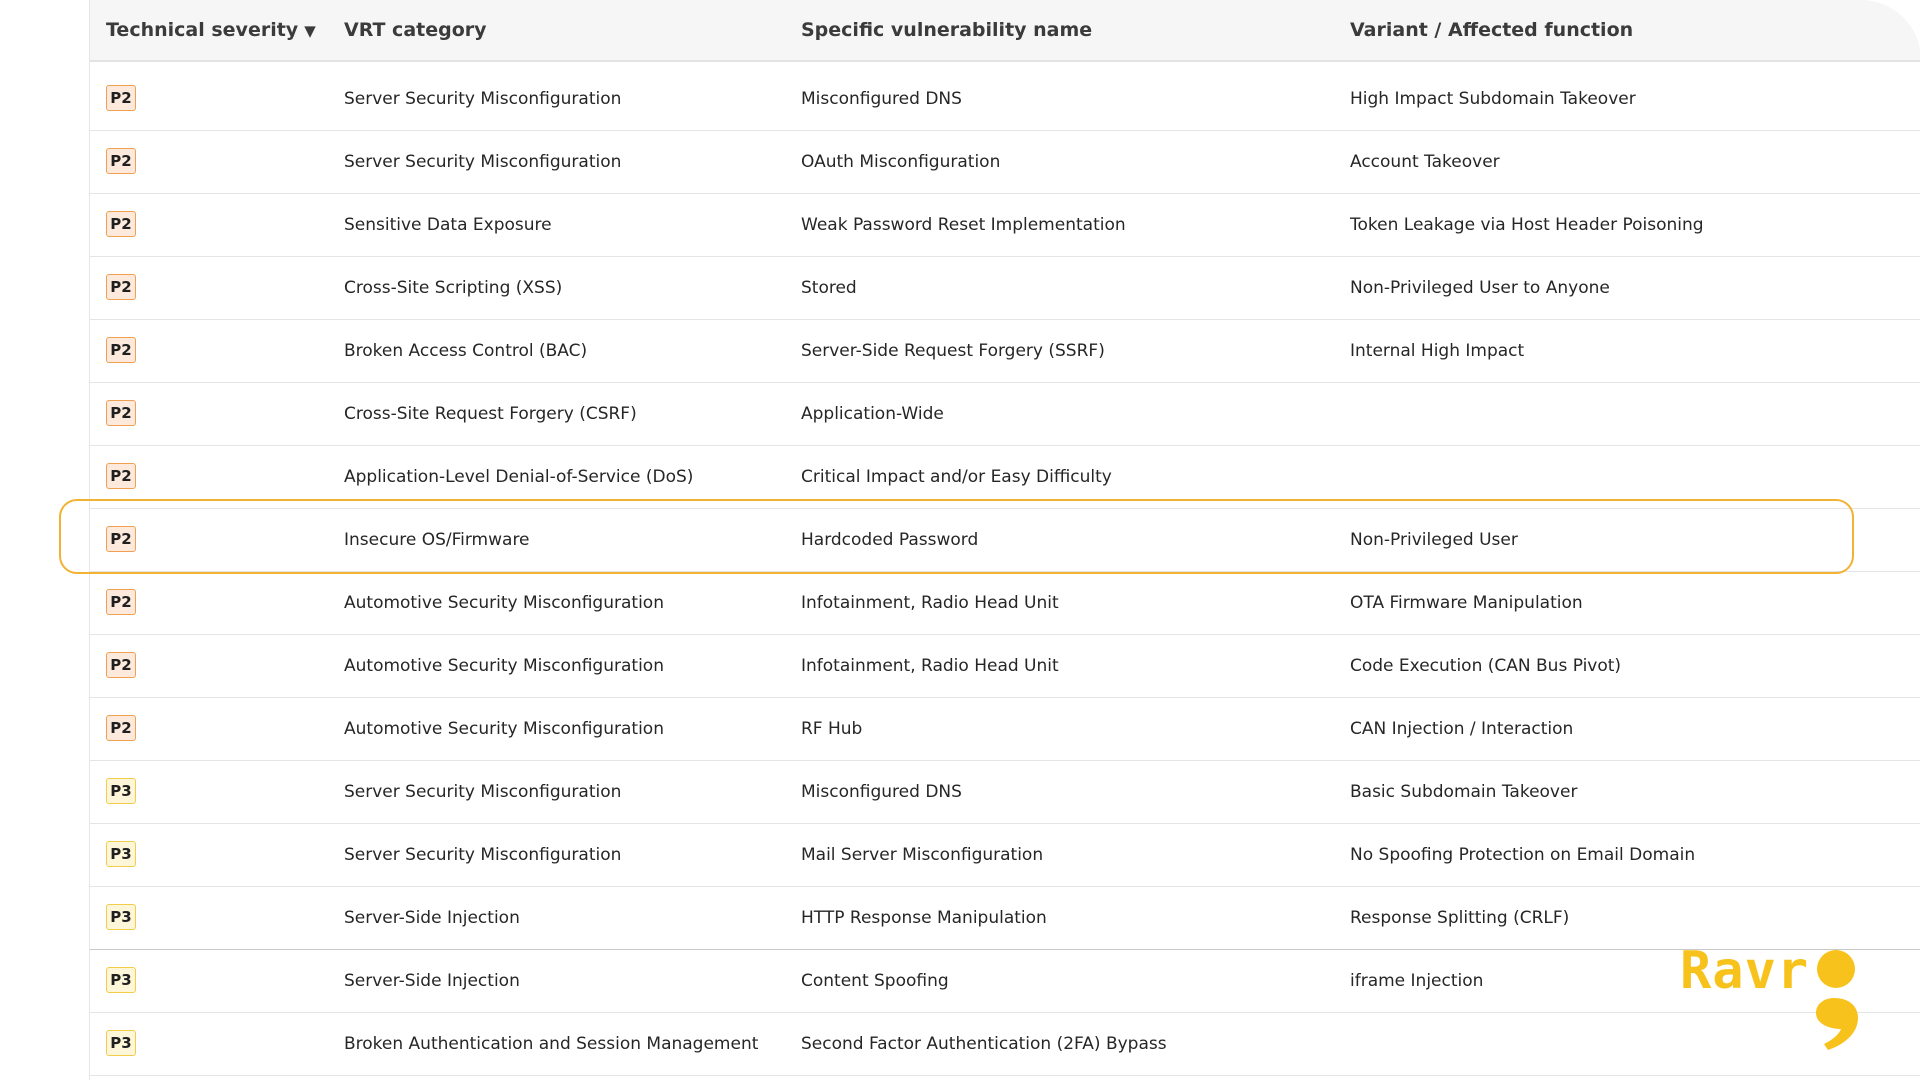 This screenshot has height=1080, width=1920. What do you see at coordinates (1837, 1024) in the screenshot?
I see `logo-comma-icon` at bounding box center [1837, 1024].